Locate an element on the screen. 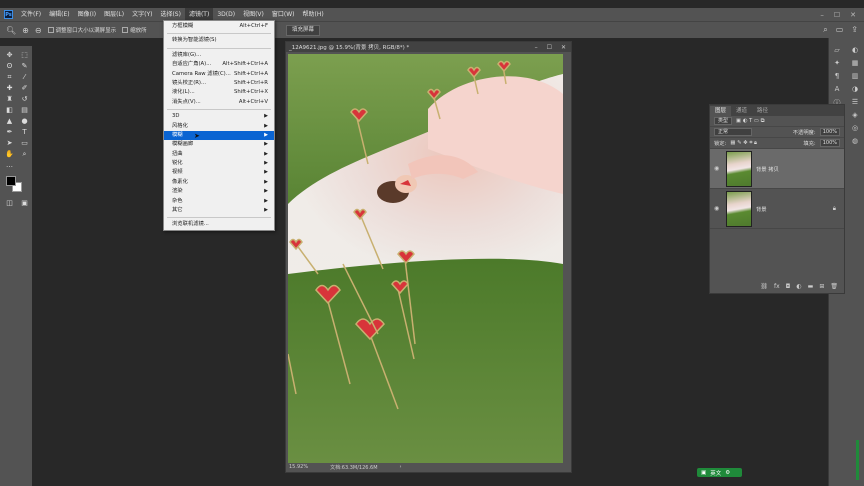  adjustments-icon: ◑ is located at coordinates (855, 89).